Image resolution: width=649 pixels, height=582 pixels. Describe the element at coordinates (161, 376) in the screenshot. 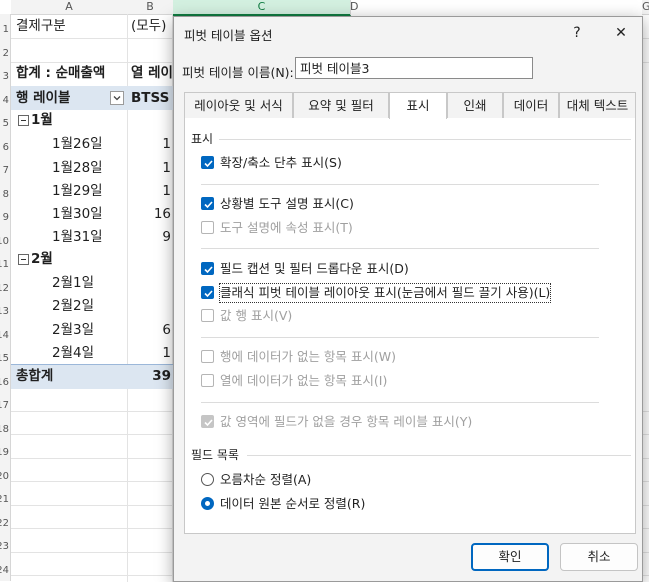

I see `grand-total-value: 39` at that location.